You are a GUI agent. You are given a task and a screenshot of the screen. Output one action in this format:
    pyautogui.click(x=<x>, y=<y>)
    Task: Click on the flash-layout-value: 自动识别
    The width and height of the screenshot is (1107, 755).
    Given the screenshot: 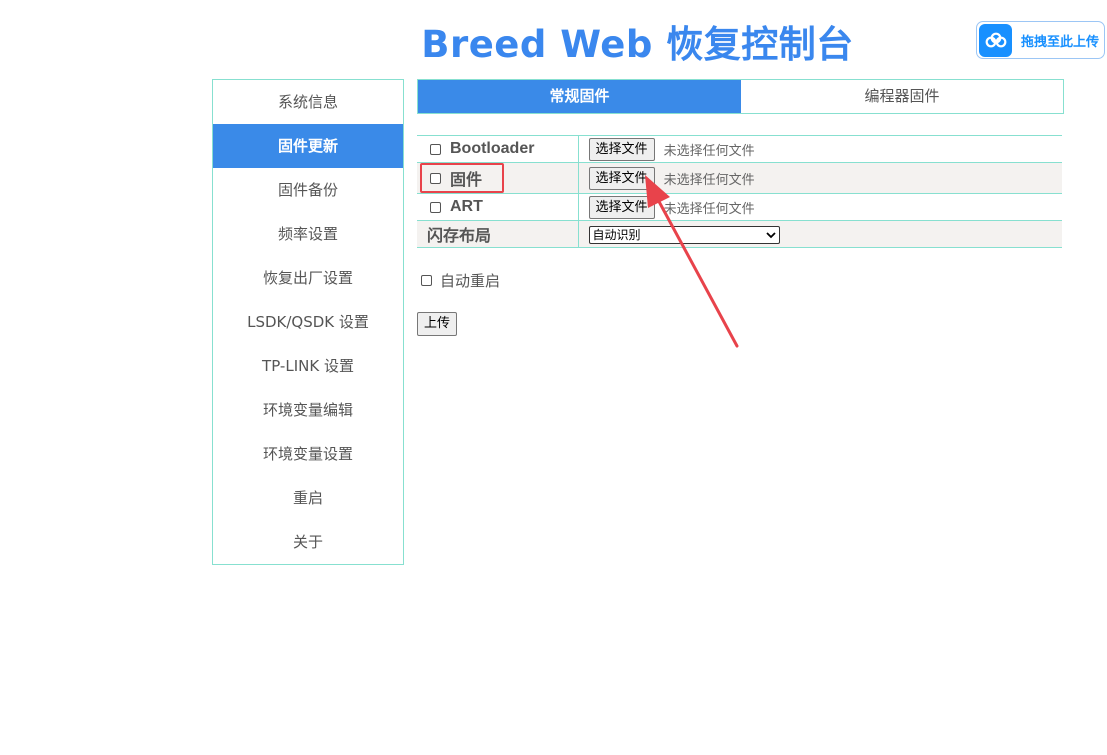 What is the action you would take?
    pyautogui.click(x=616, y=235)
    